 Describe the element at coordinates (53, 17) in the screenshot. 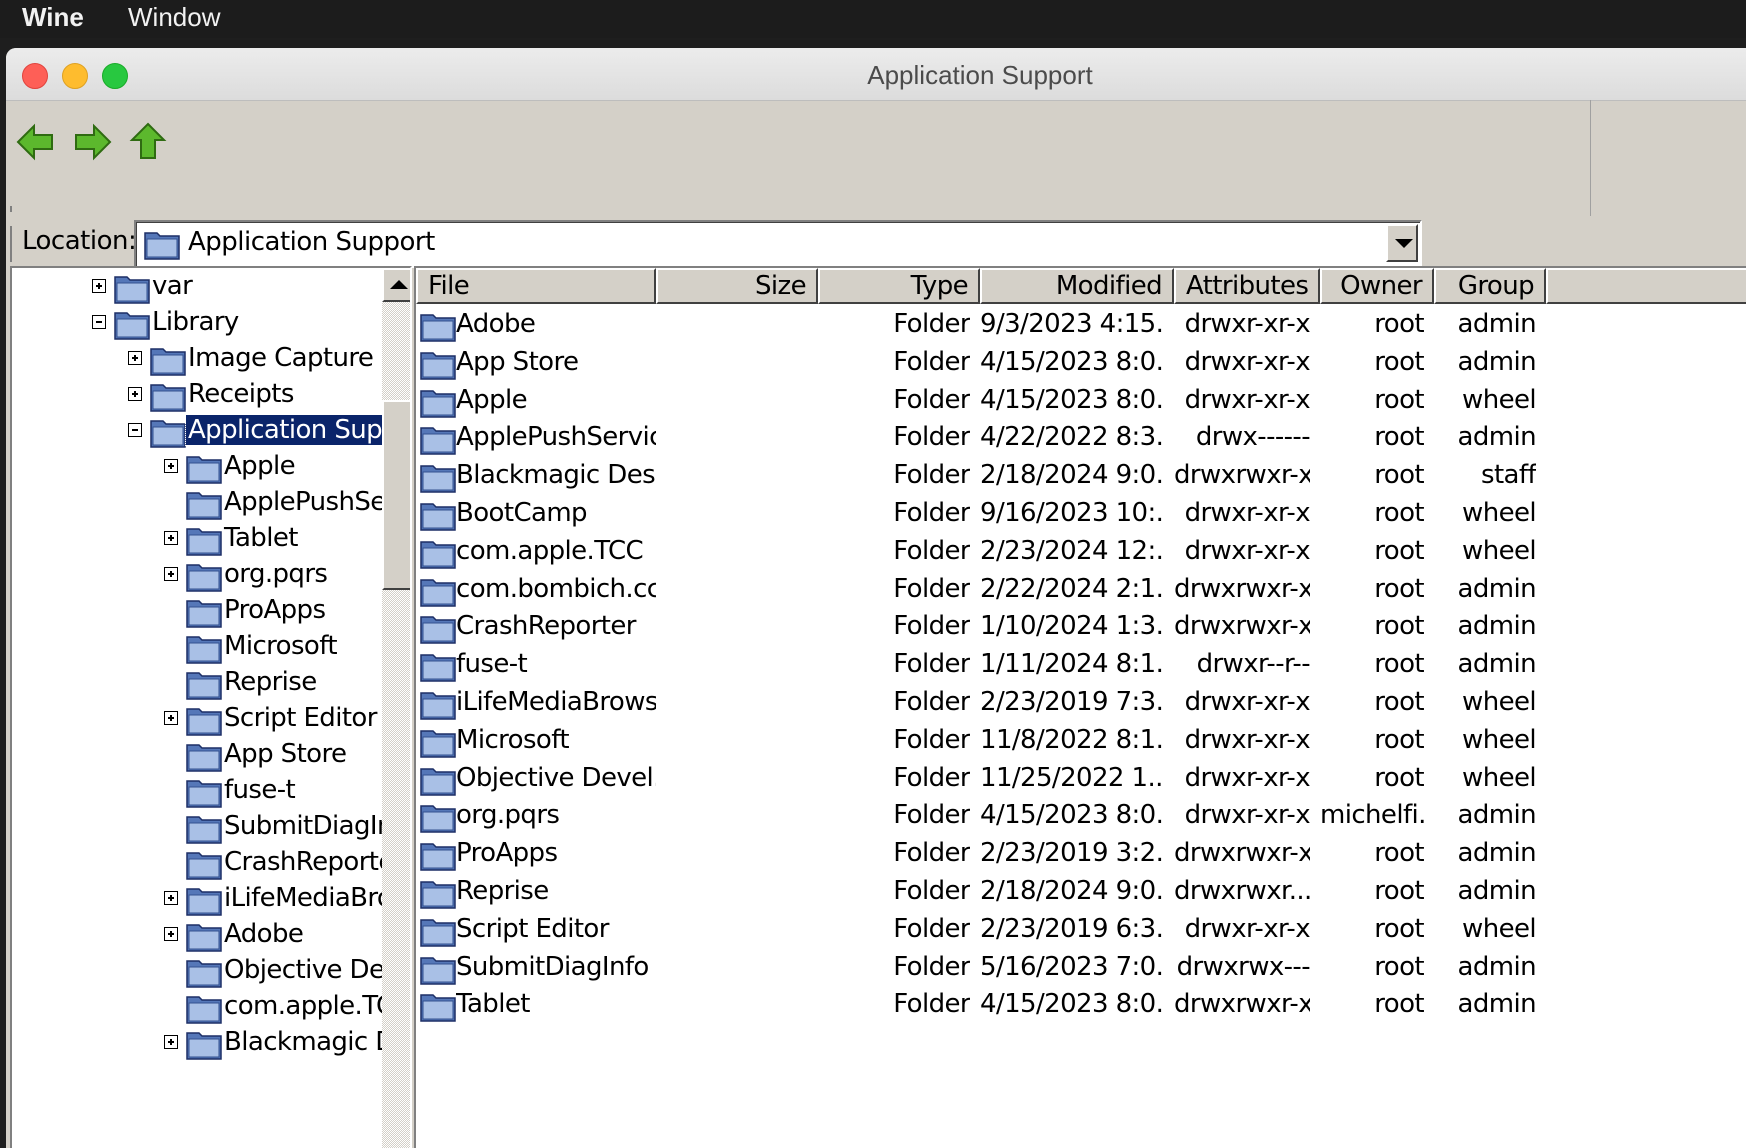

I see `menu-app-wine: Wine` at that location.